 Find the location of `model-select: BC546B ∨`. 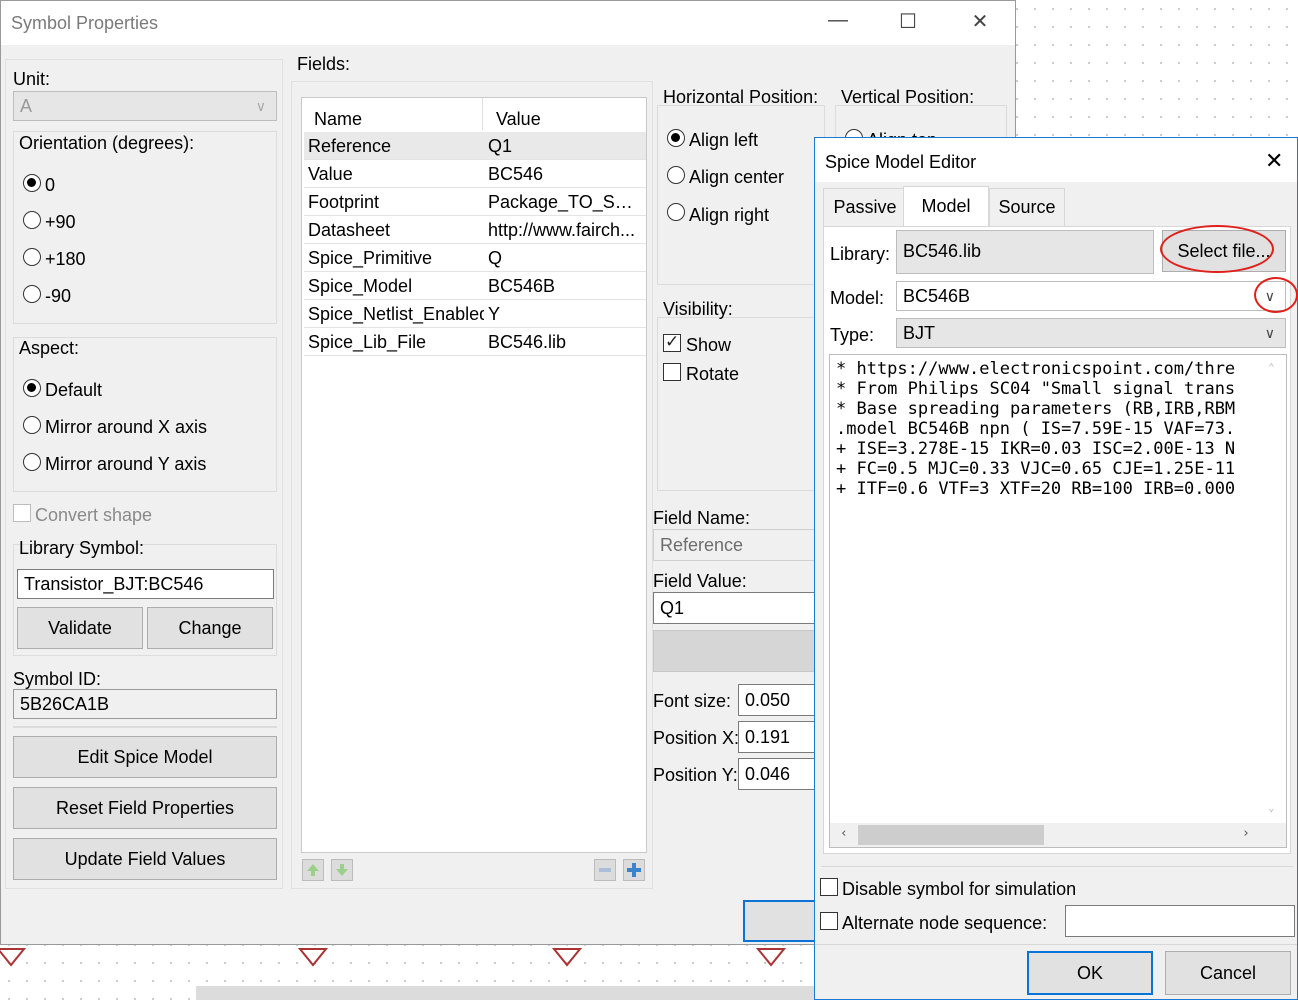

model-select: BC546B ∨ is located at coordinates (1091, 296).